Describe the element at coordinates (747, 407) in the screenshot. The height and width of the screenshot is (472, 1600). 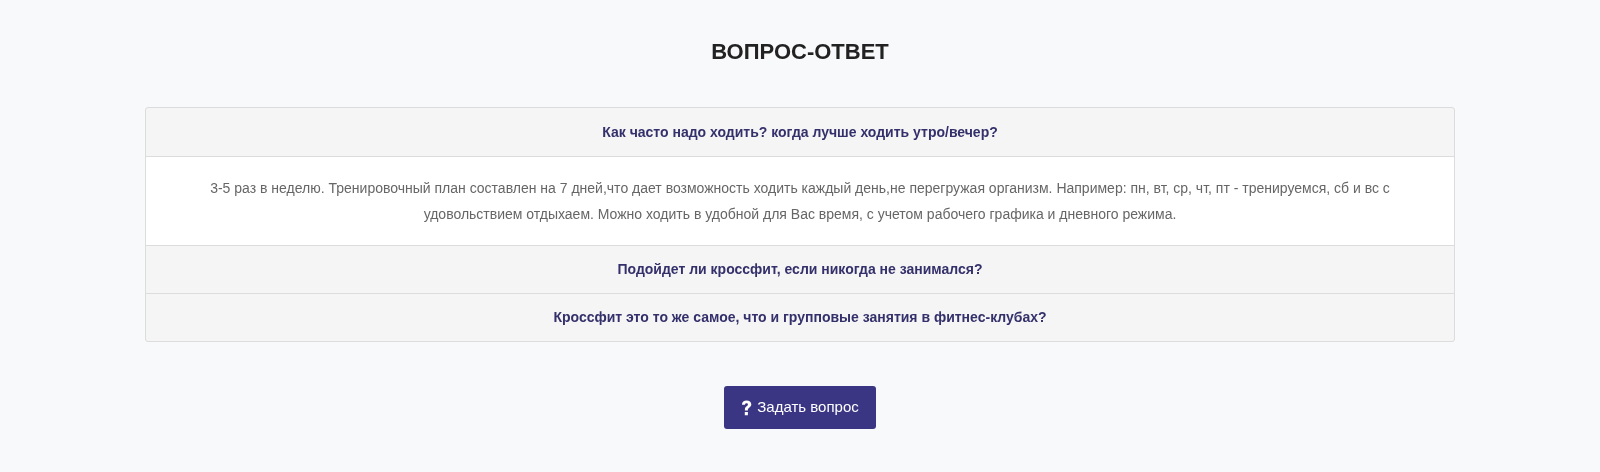
I see `question-mark-icon` at that location.